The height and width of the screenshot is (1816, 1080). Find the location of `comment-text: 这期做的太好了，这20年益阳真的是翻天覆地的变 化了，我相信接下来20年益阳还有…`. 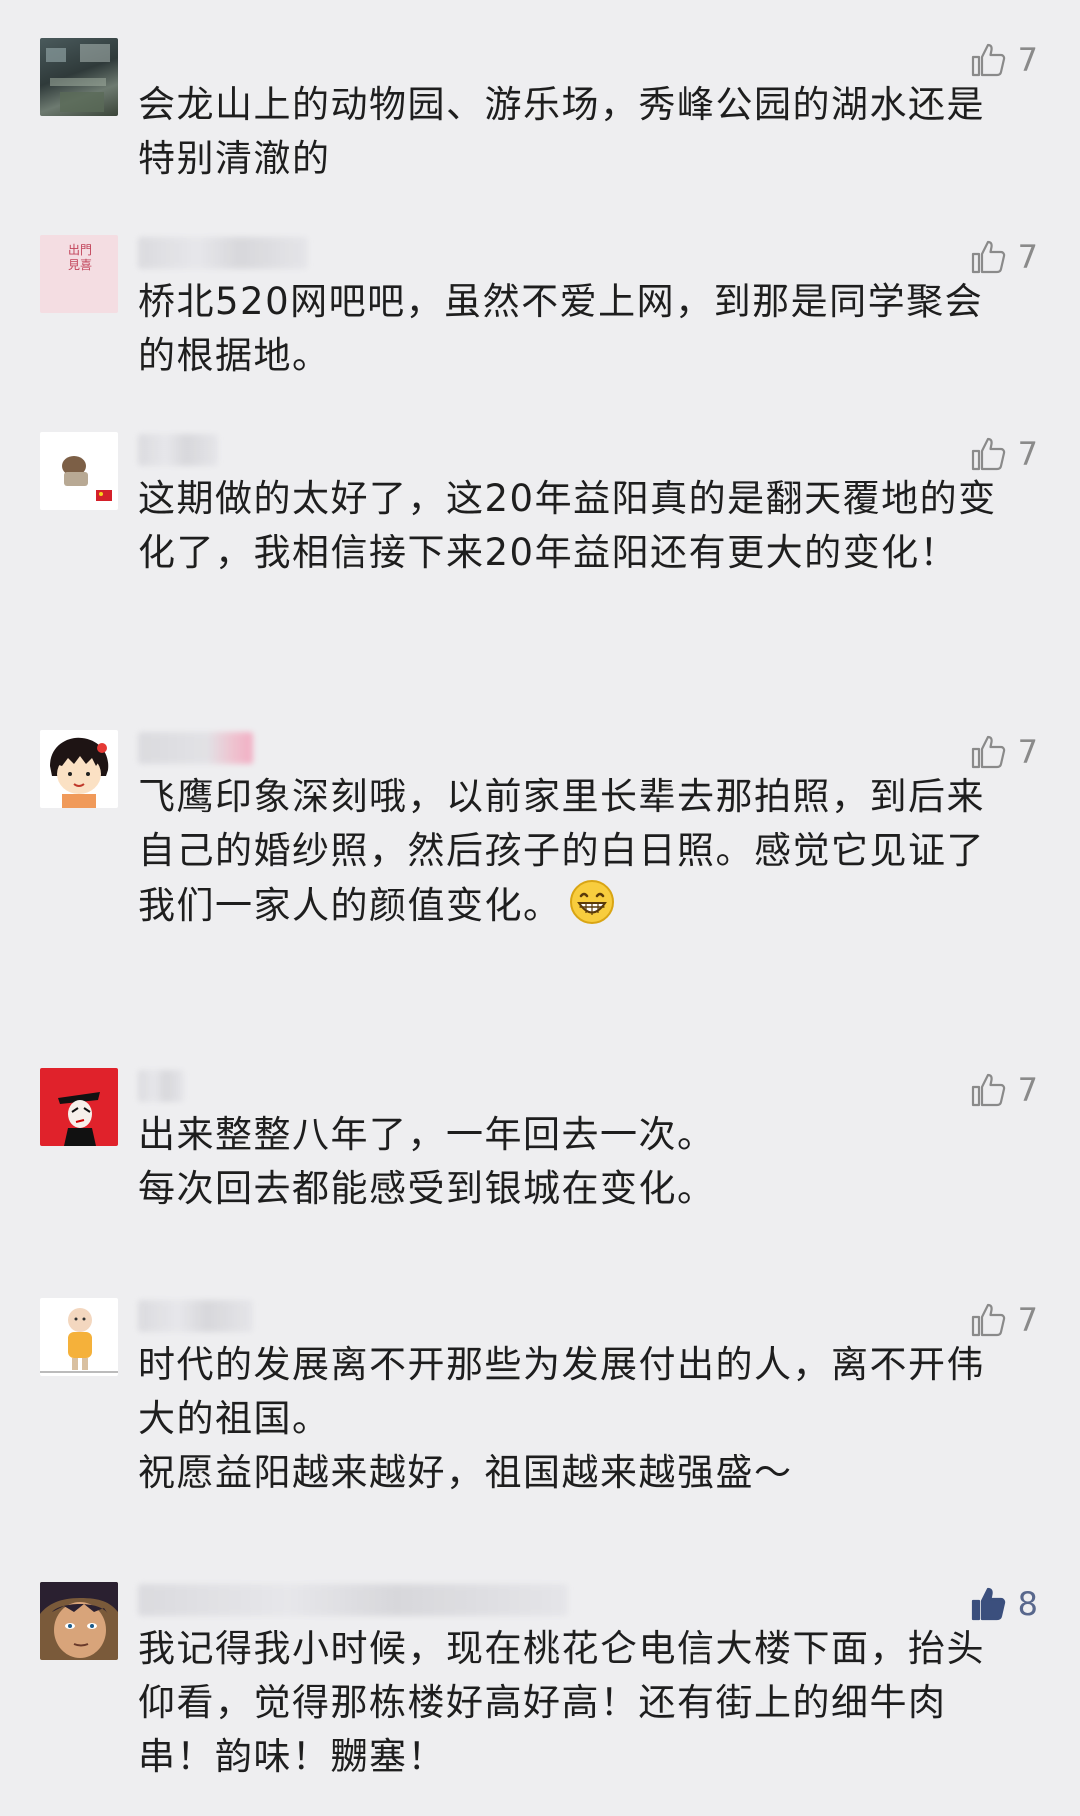

comment-text: 这期做的太好了，这20年益阳真的是翻天覆地的变 化了，我相信接下来20年益阳还有… is located at coordinates (567, 525).